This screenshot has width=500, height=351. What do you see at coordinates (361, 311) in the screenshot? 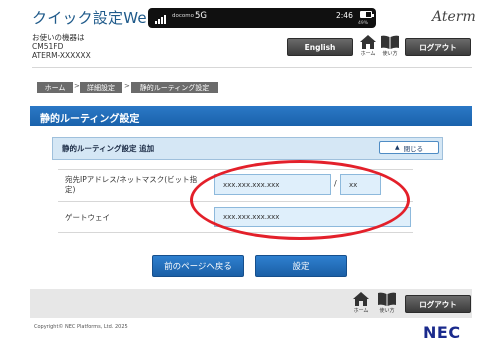
I see `footer-home-label: ホーム` at bounding box center [361, 311].